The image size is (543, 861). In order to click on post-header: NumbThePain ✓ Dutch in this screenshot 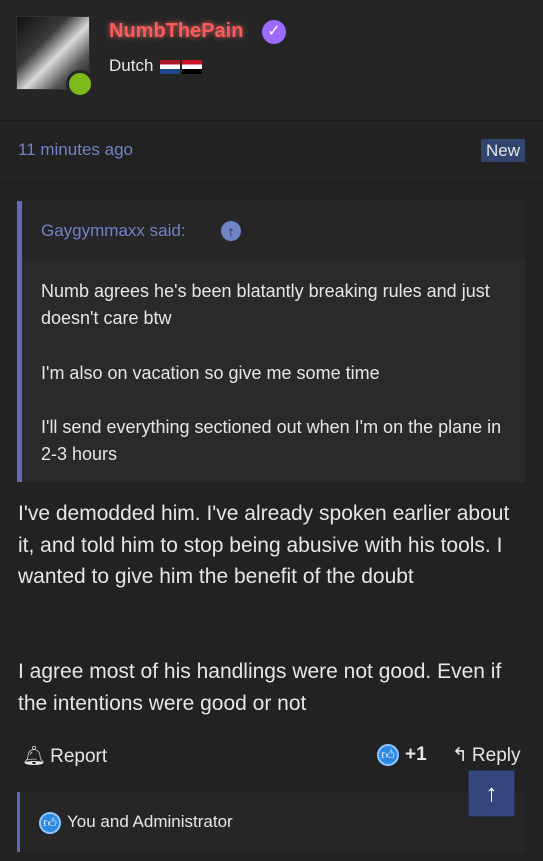, I will do `click(271, 60)`.